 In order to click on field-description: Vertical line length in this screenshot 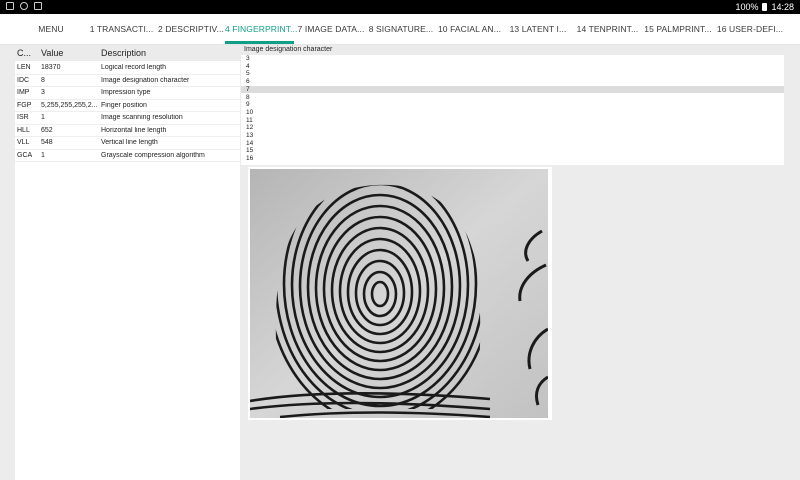, I will do `click(129, 142)`.